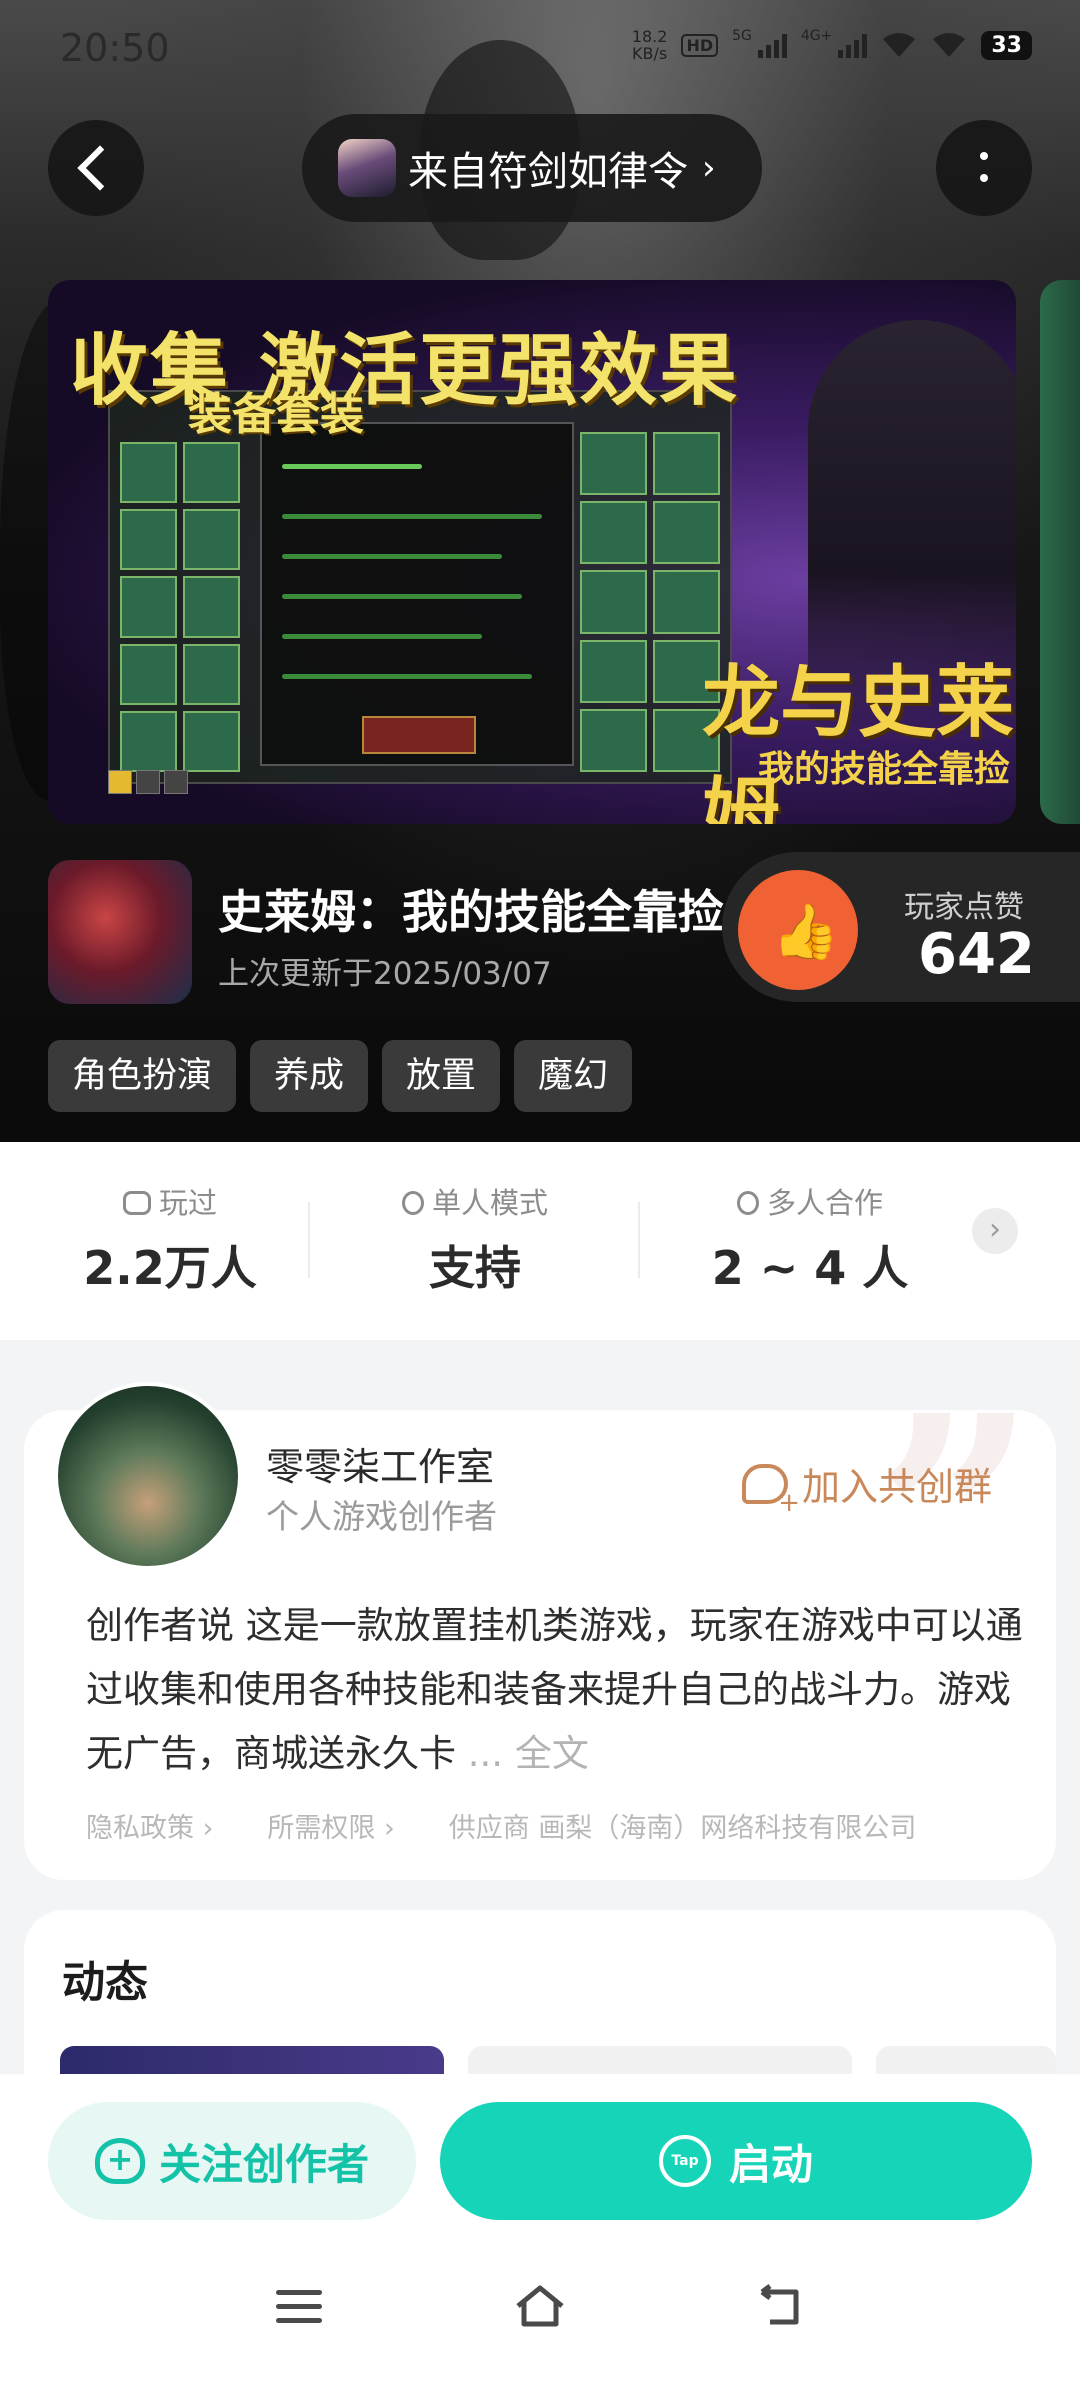 This screenshot has height=2400, width=1080. I want to click on stat-label: 多人合作, so click(824, 1203).